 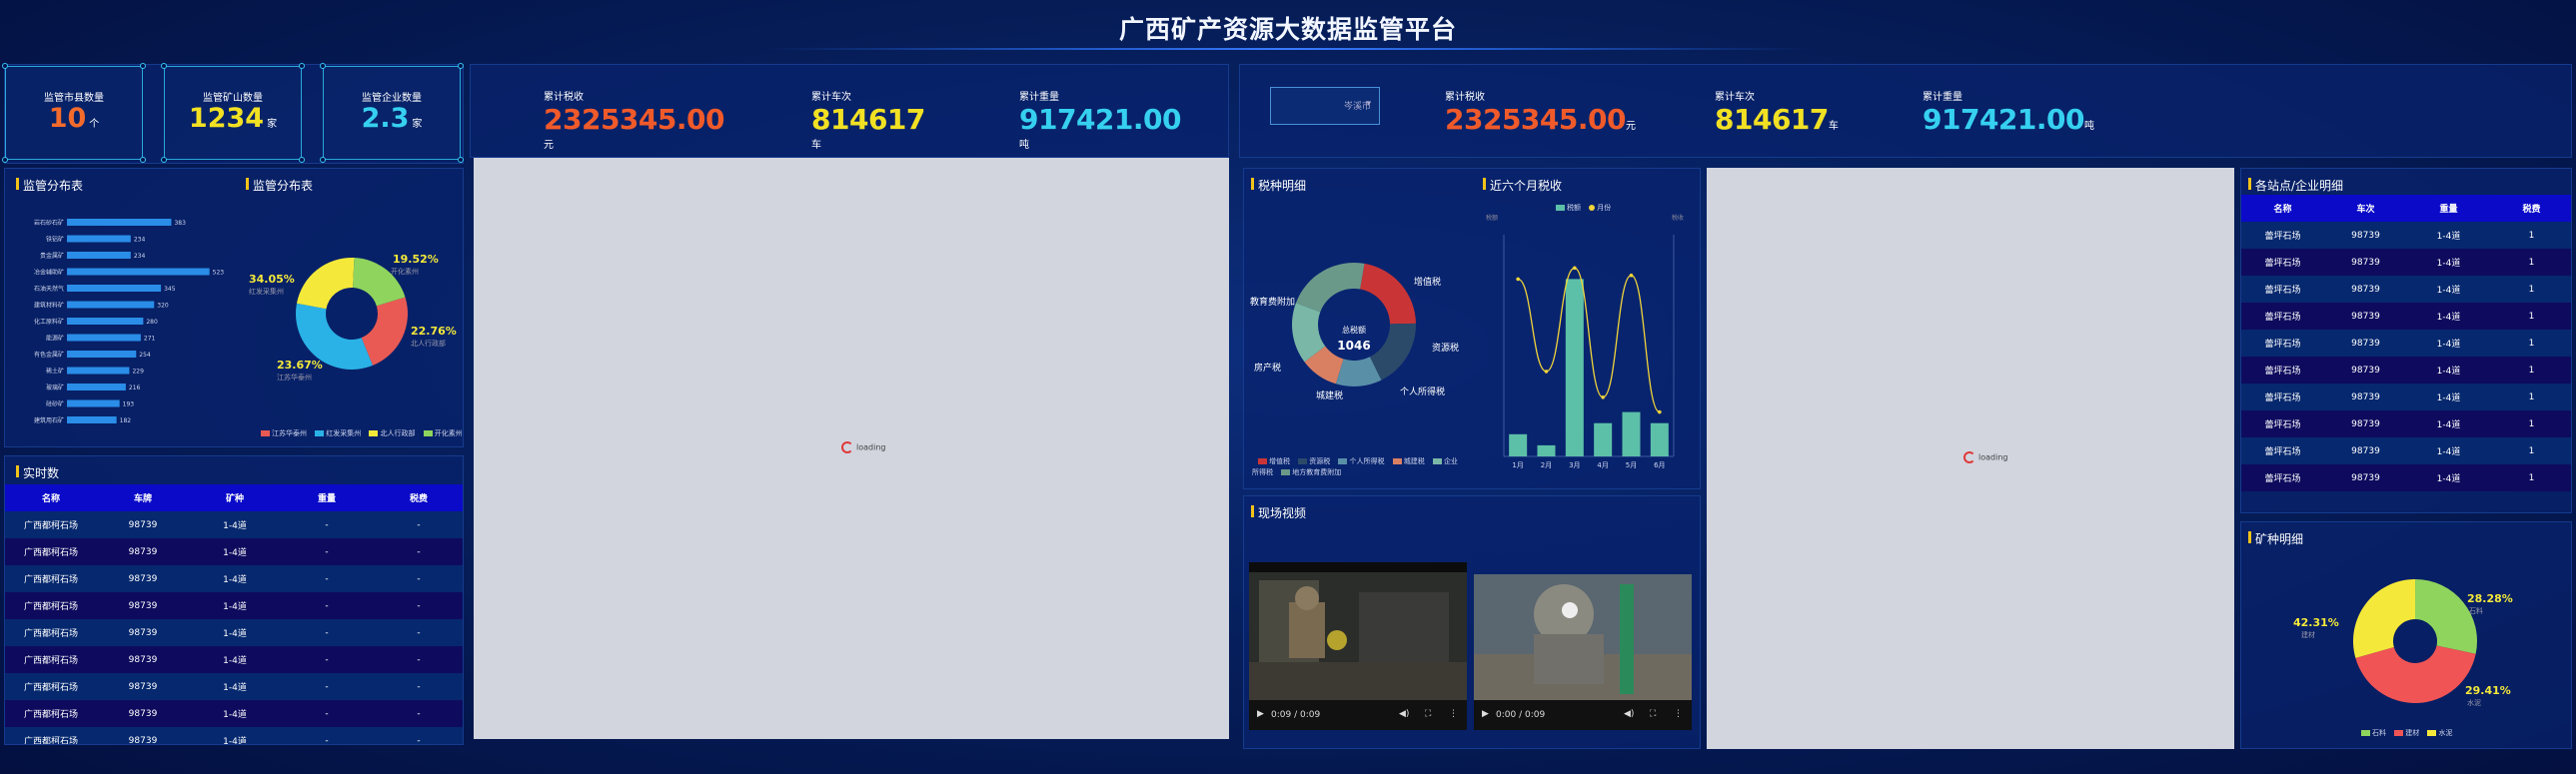 What do you see at coordinates (49, 185) in the screenshot?
I see `panel-title: 监管分布表` at bounding box center [49, 185].